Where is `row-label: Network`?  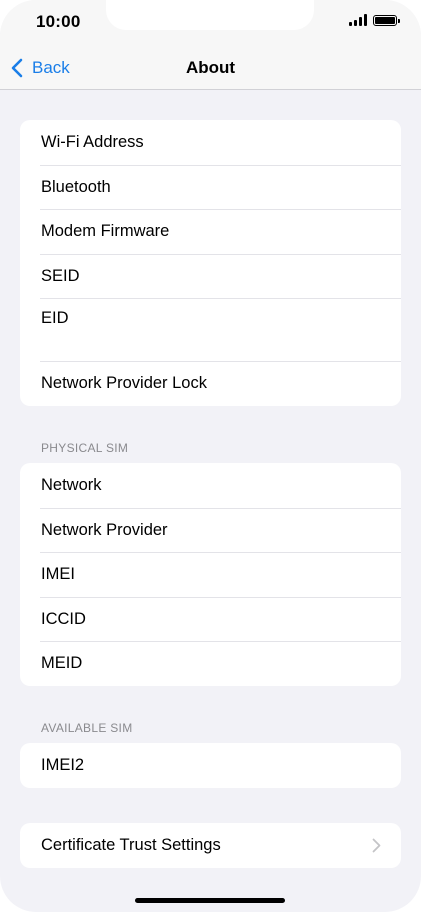 row-label: Network is located at coordinates (71, 485).